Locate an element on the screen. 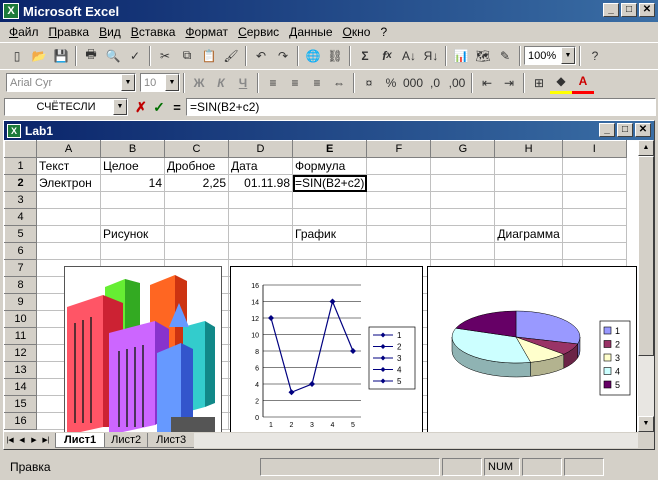 The width and height of the screenshot is (658, 480). maximize-button: □ is located at coordinates (629, 10).